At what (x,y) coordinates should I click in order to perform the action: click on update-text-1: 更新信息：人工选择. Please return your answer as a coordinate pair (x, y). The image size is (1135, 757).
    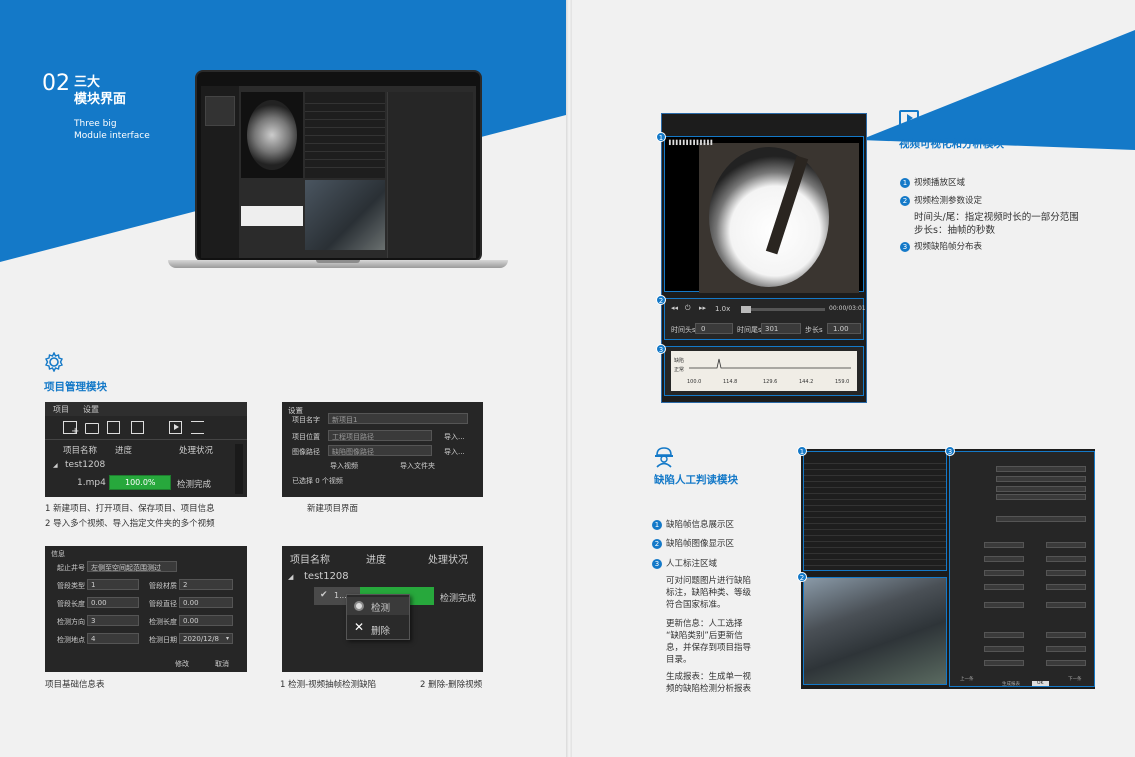
    Looking at the image, I should click on (704, 624).